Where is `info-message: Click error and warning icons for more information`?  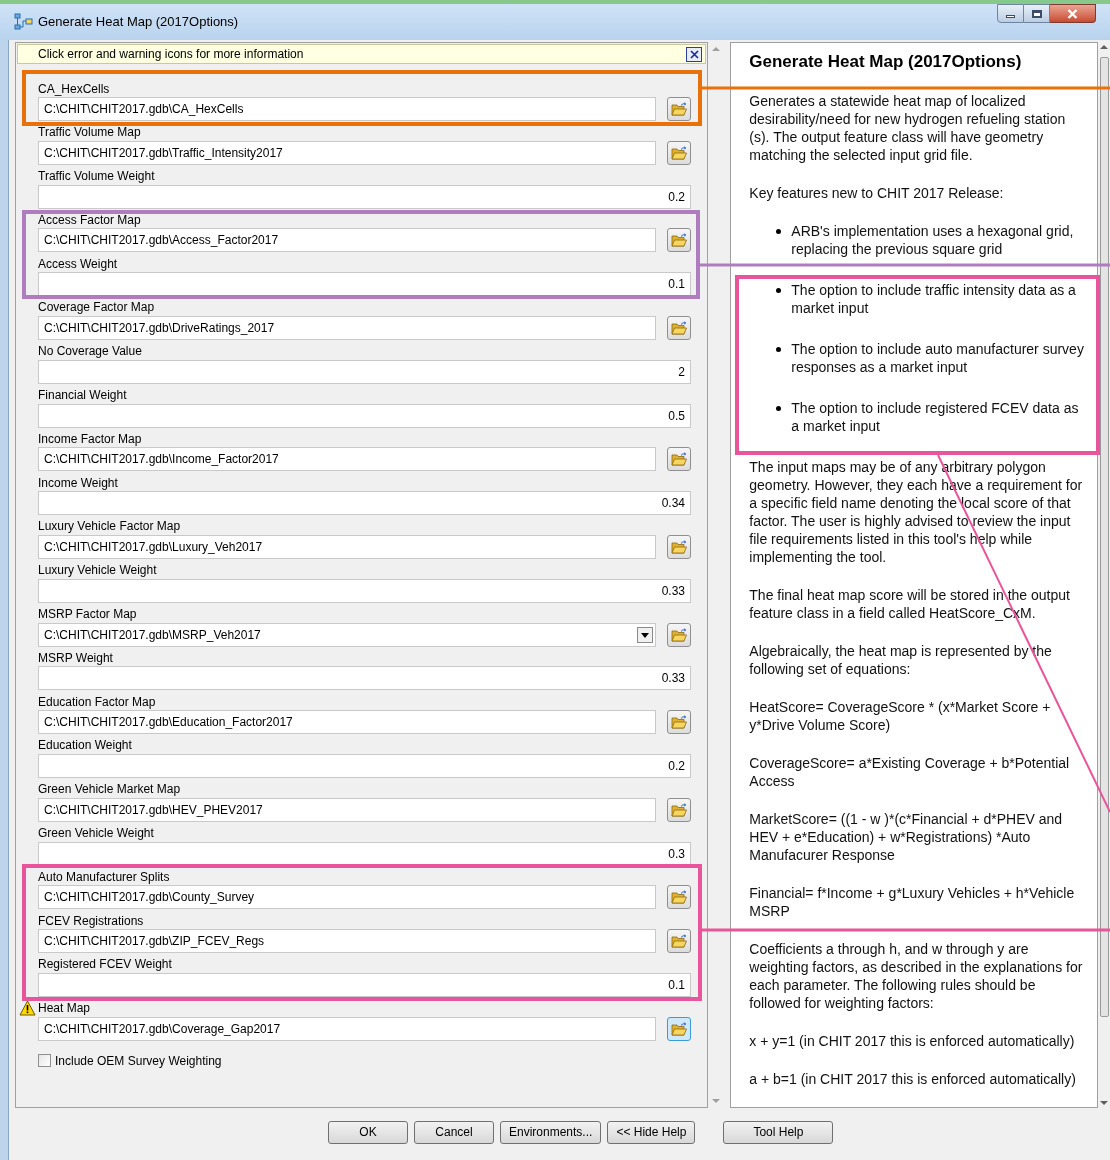 info-message: Click error and warning icons for more information is located at coordinates (171, 54).